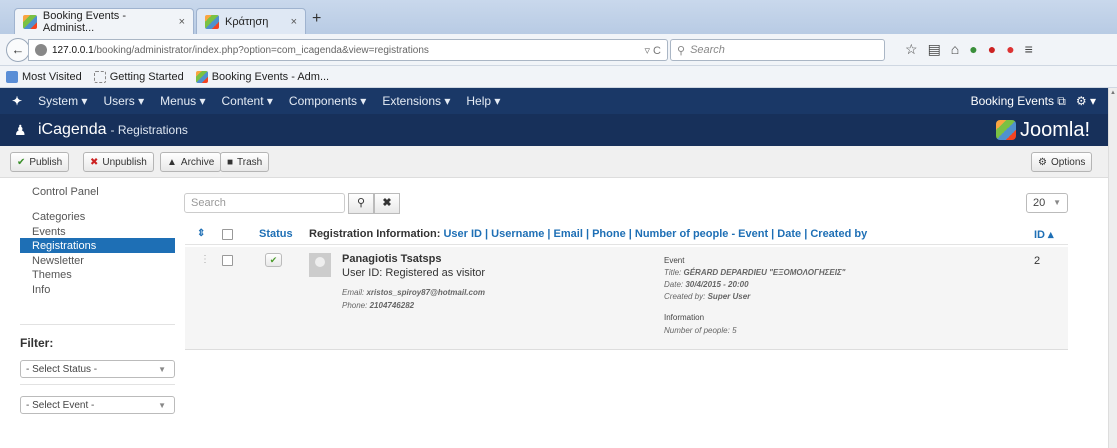  I want to click on user-id: User ID: Registered as visitor, so click(414, 273).